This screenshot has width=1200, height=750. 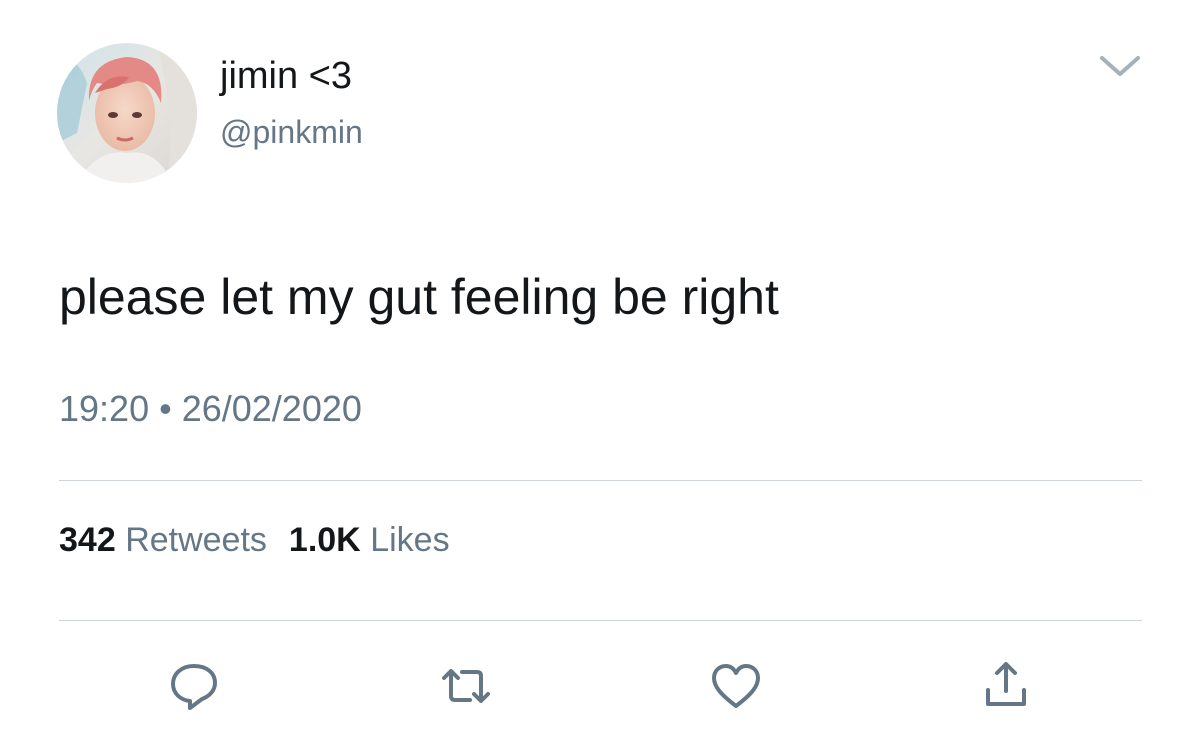 I want to click on retweet-icon, so click(x=466, y=686).